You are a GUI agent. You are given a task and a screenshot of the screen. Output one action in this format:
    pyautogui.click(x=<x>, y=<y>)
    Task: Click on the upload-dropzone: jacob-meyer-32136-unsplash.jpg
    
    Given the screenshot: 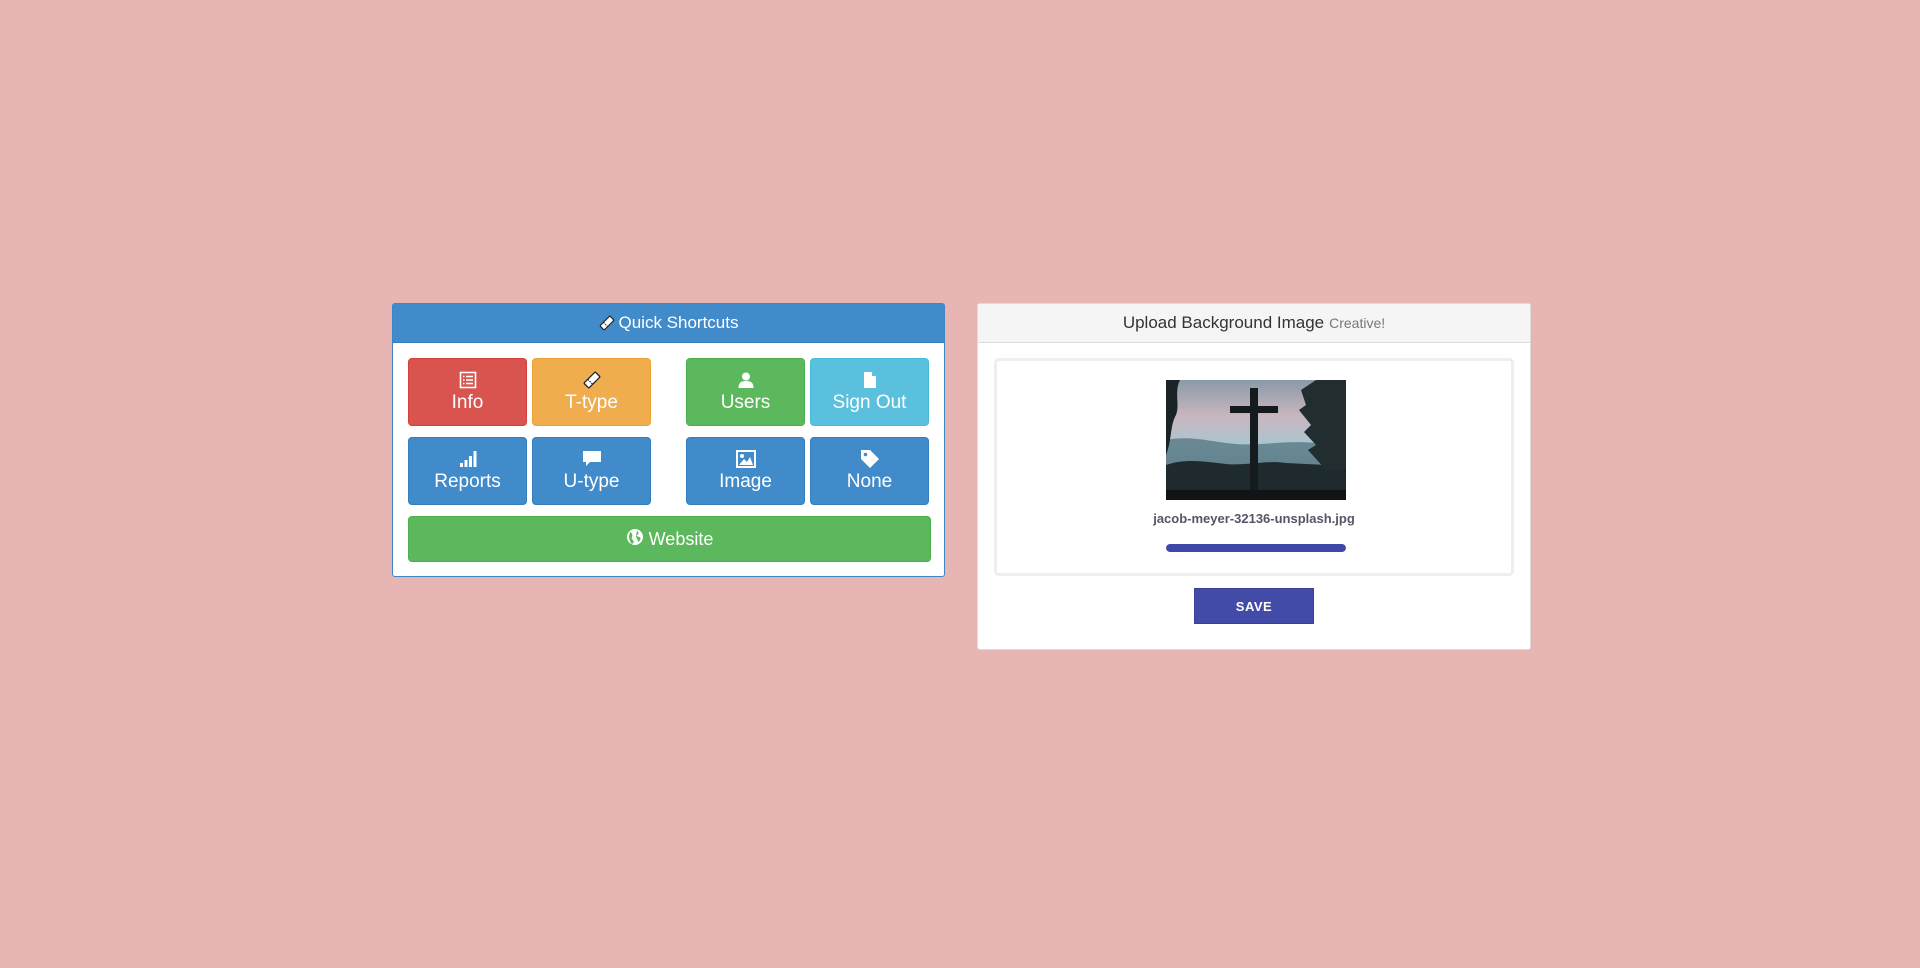 What is the action you would take?
    pyautogui.click(x=1254, y=467)
    